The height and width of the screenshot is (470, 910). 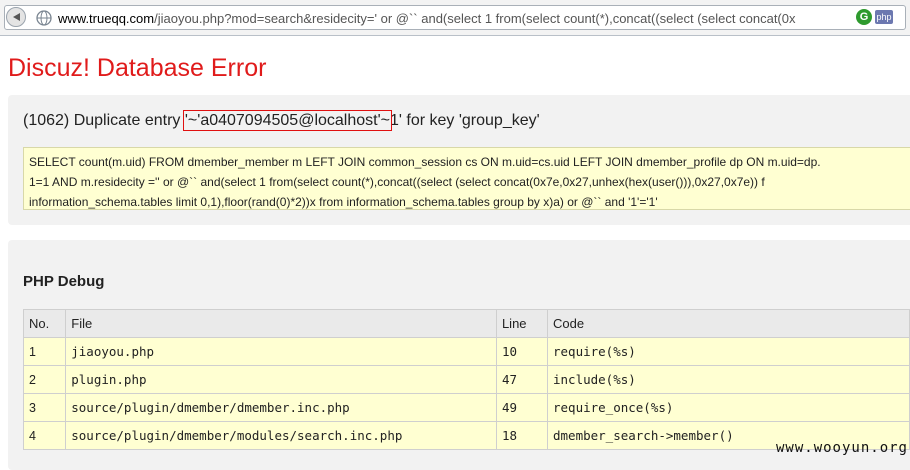 What do you see at coordinates (522, 351) in the screenshot?
I see `cell-line: 10` at bounding box center [522, 351].